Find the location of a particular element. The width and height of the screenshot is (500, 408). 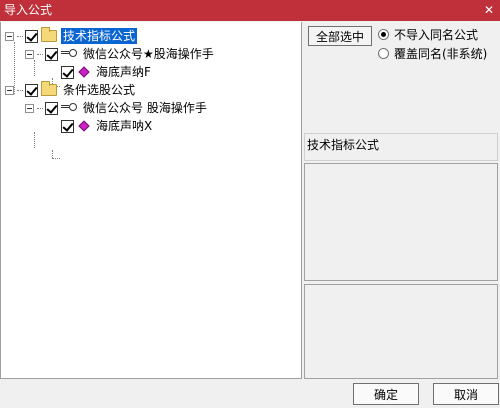

tree-node-condition-formulas: 条件选股公式 is located at coordinates (71, 90).